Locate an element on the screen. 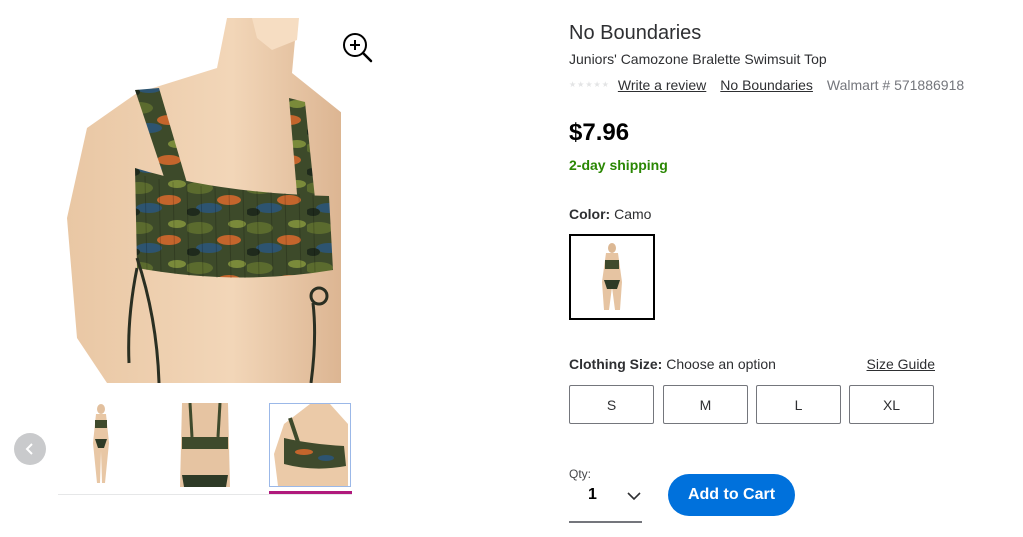 This screenshot has width=1023, height=537. rating-stars: ★ ★ ★ ★ ★ is located at coordinates (589, 85).